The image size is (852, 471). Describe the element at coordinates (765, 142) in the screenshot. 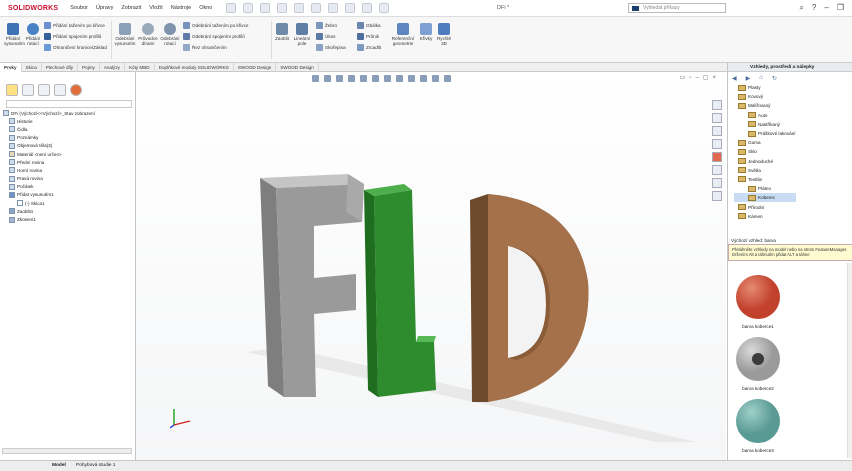

I see `appearance-folder-rubber: Guma` at that location.